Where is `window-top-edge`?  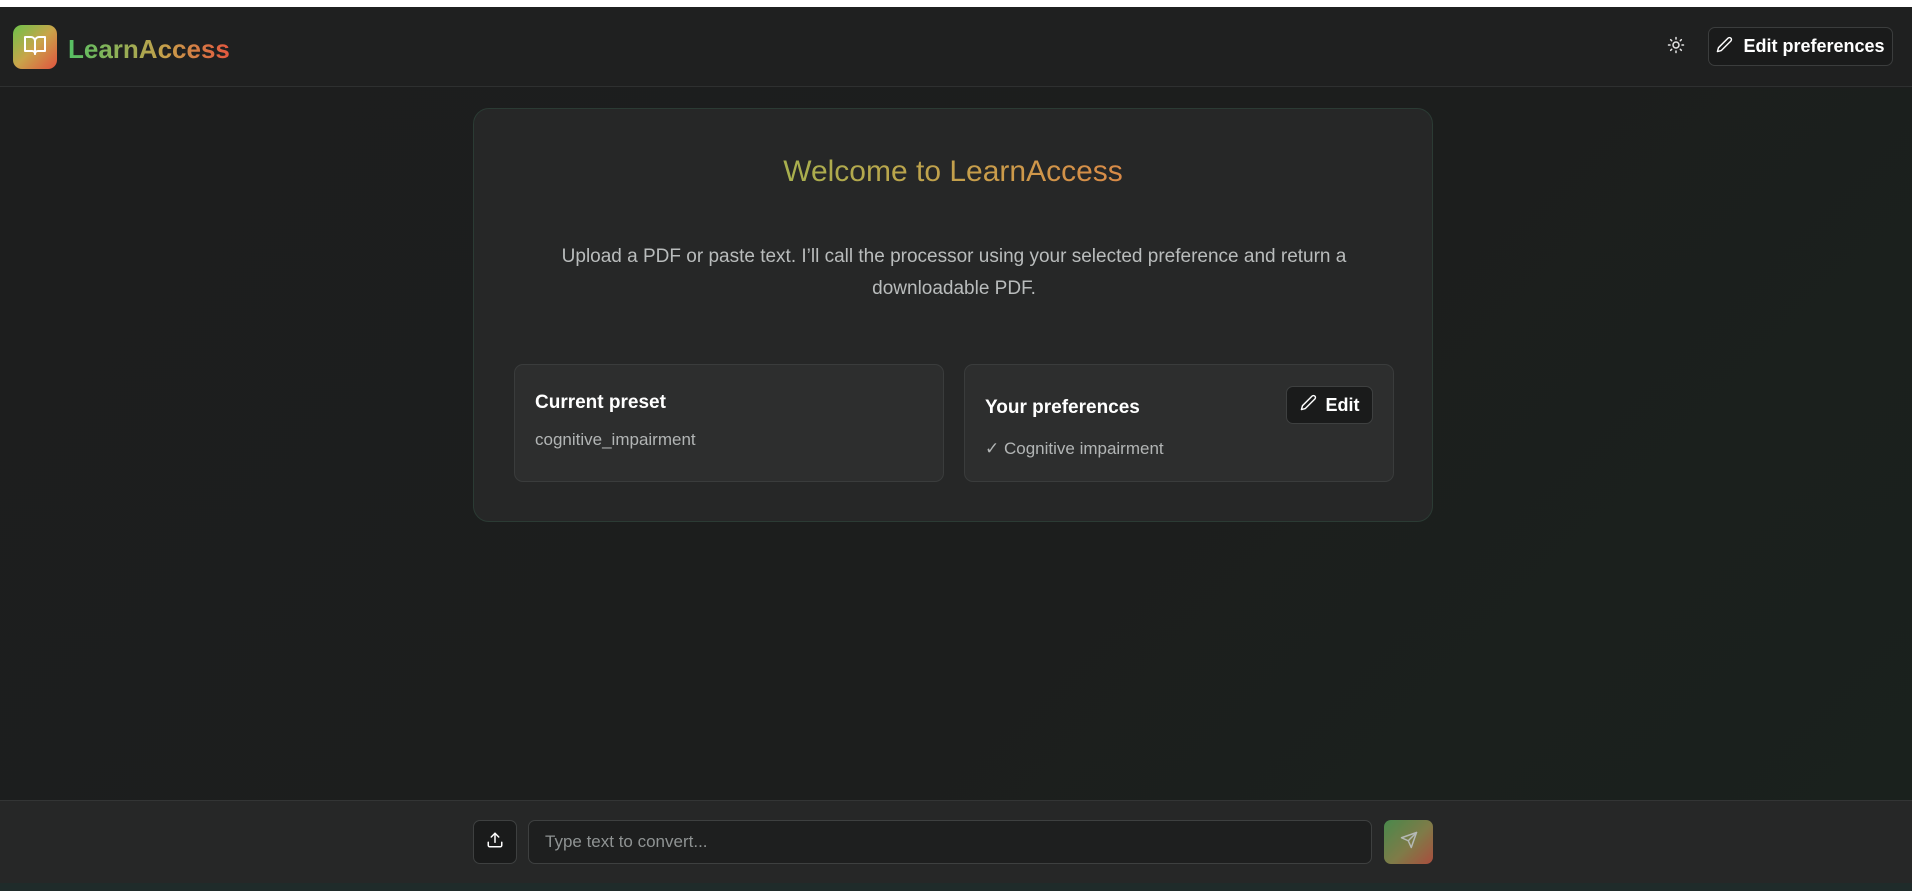 window-top-edge is located at coordinates (956, 3).